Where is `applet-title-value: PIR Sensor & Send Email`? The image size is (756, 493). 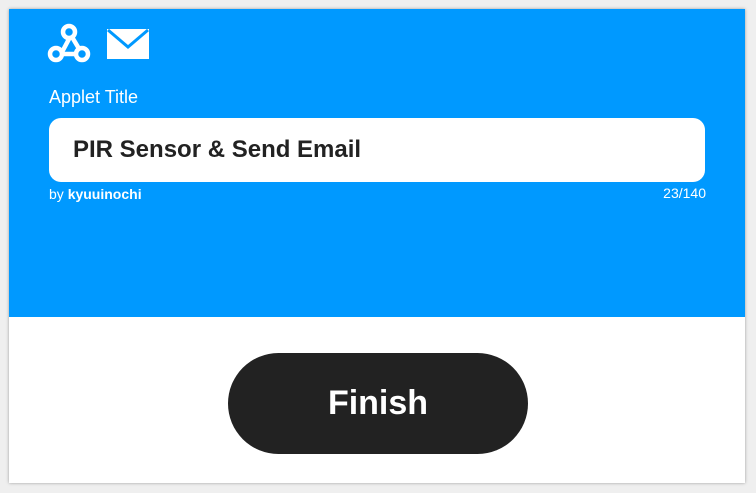
applet-title-value: PIR Sensor & Send Email is located at coordinates (217, 149).